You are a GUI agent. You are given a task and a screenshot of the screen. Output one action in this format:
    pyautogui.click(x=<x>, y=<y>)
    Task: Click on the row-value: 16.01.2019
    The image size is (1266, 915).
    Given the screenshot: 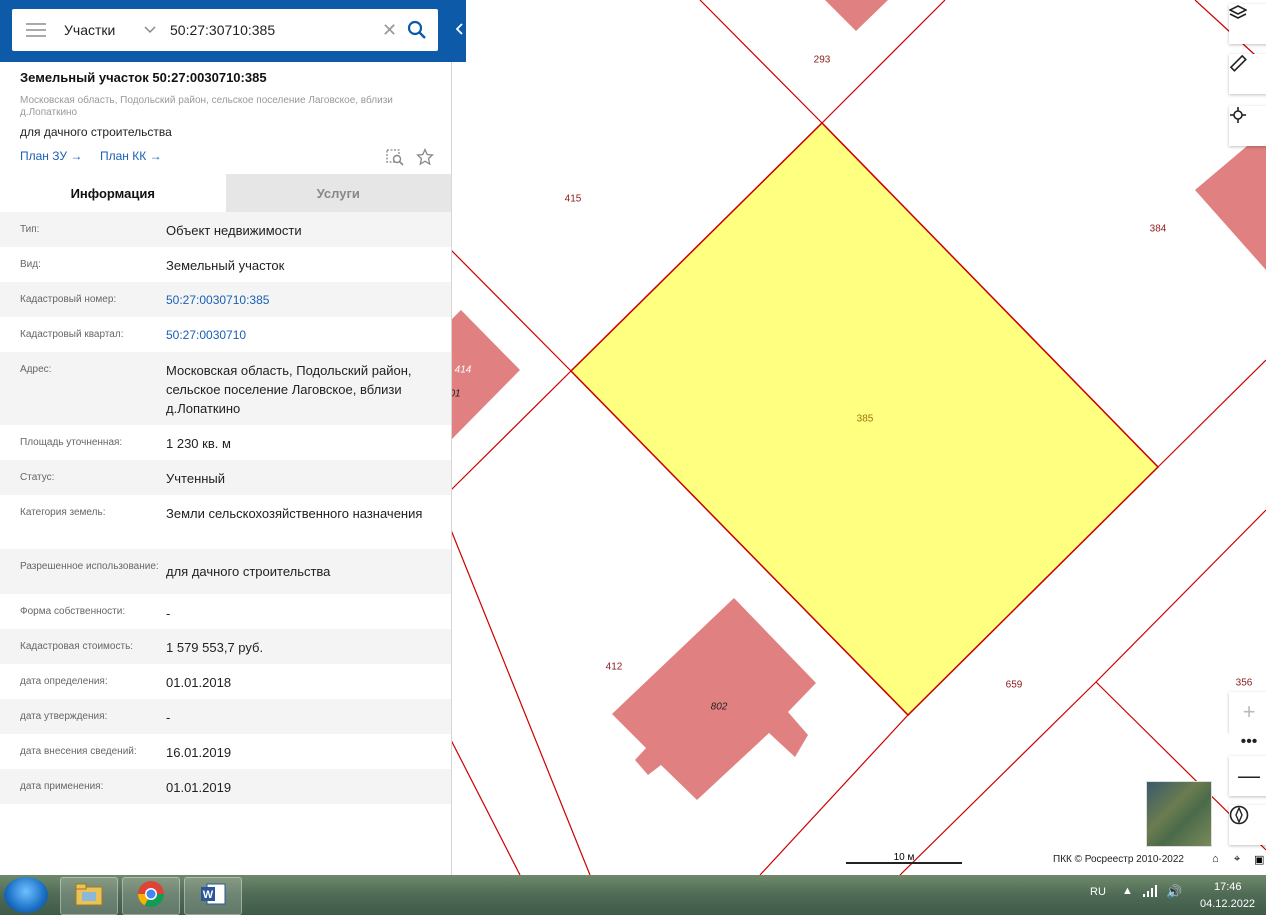 What is the action you would take?
    pyautogui.click(x=199, y=752)
    